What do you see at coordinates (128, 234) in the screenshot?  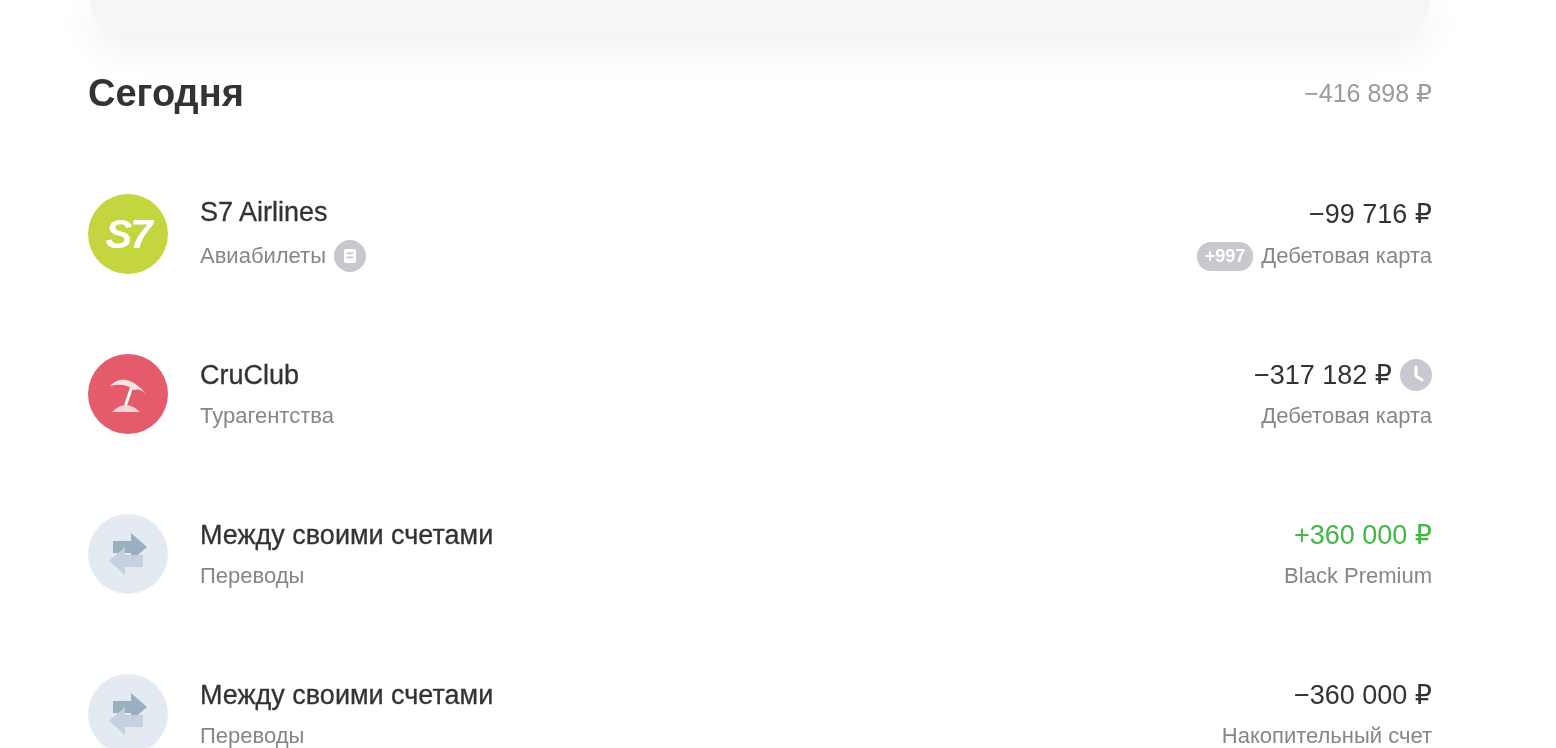 I see `airline-logo: S7` at bounding box center [128, 234].